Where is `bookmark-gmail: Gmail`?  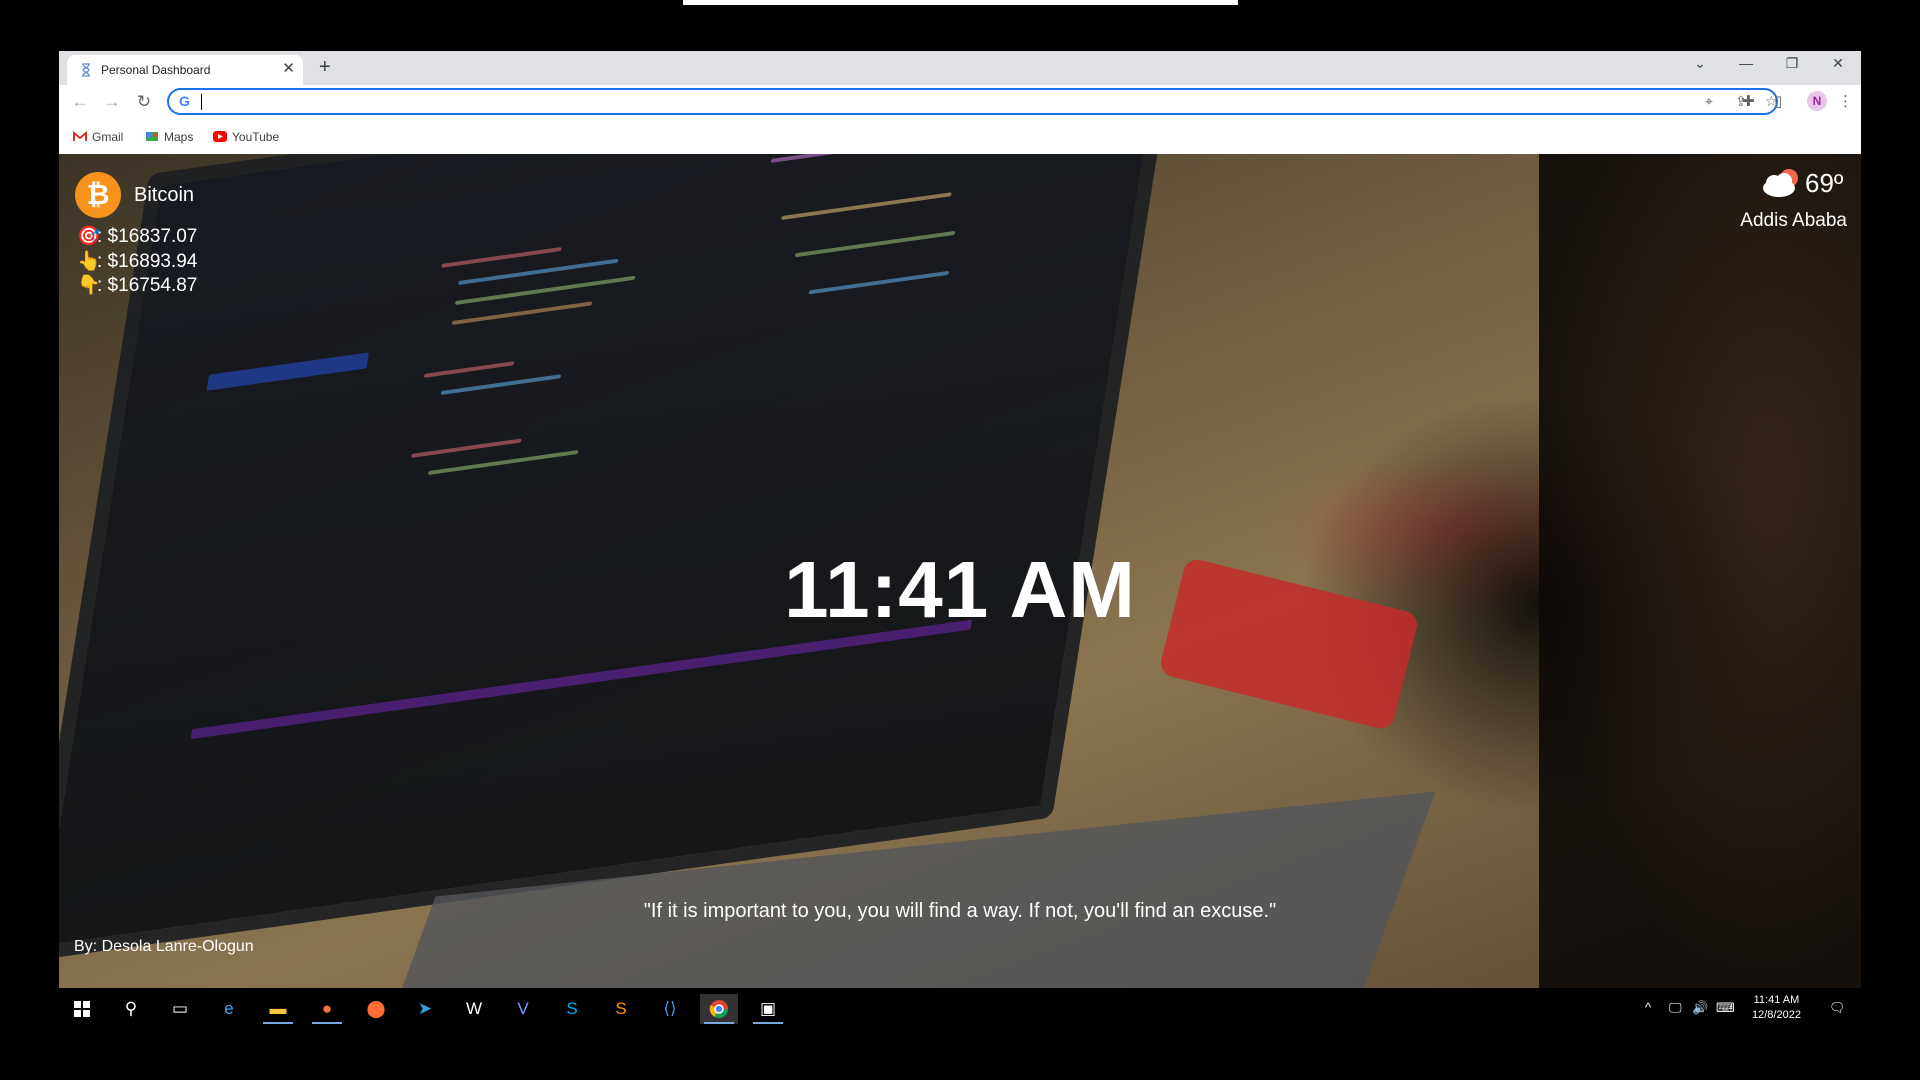
bookmark-gmail: Gmail is located at coordinates (98, 137).